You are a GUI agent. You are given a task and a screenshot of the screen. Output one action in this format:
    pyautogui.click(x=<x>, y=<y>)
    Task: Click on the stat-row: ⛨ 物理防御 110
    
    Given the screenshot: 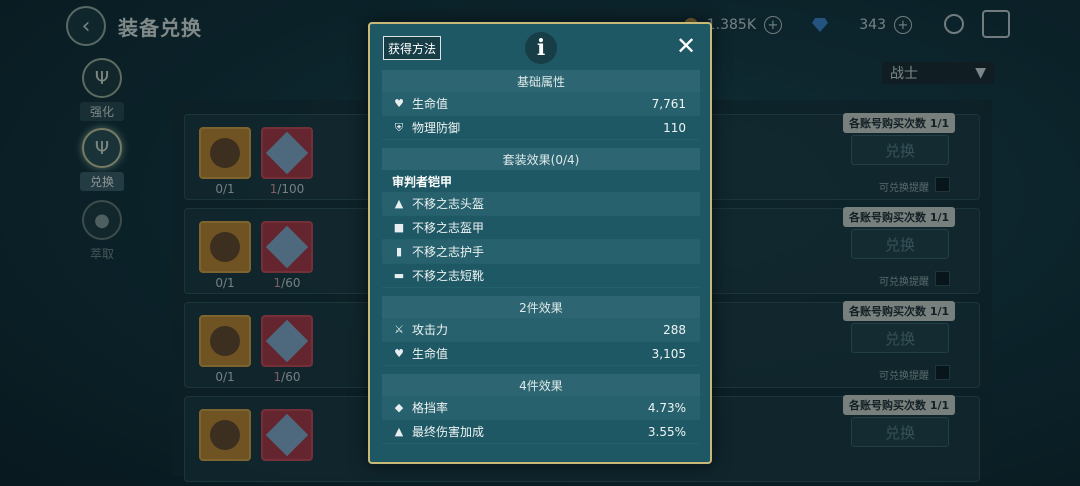 What is the action you would take?
    pyautogui.click(x=541, y=128)
    